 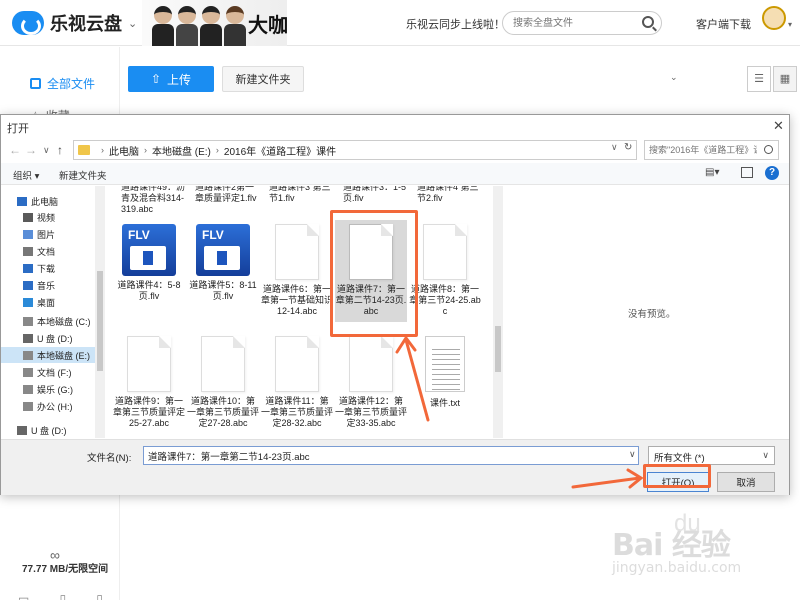 What do you see at coordinates (772, 173) in the screenshot?
I see `help-icon: ?` at bounding box center [772, 173].